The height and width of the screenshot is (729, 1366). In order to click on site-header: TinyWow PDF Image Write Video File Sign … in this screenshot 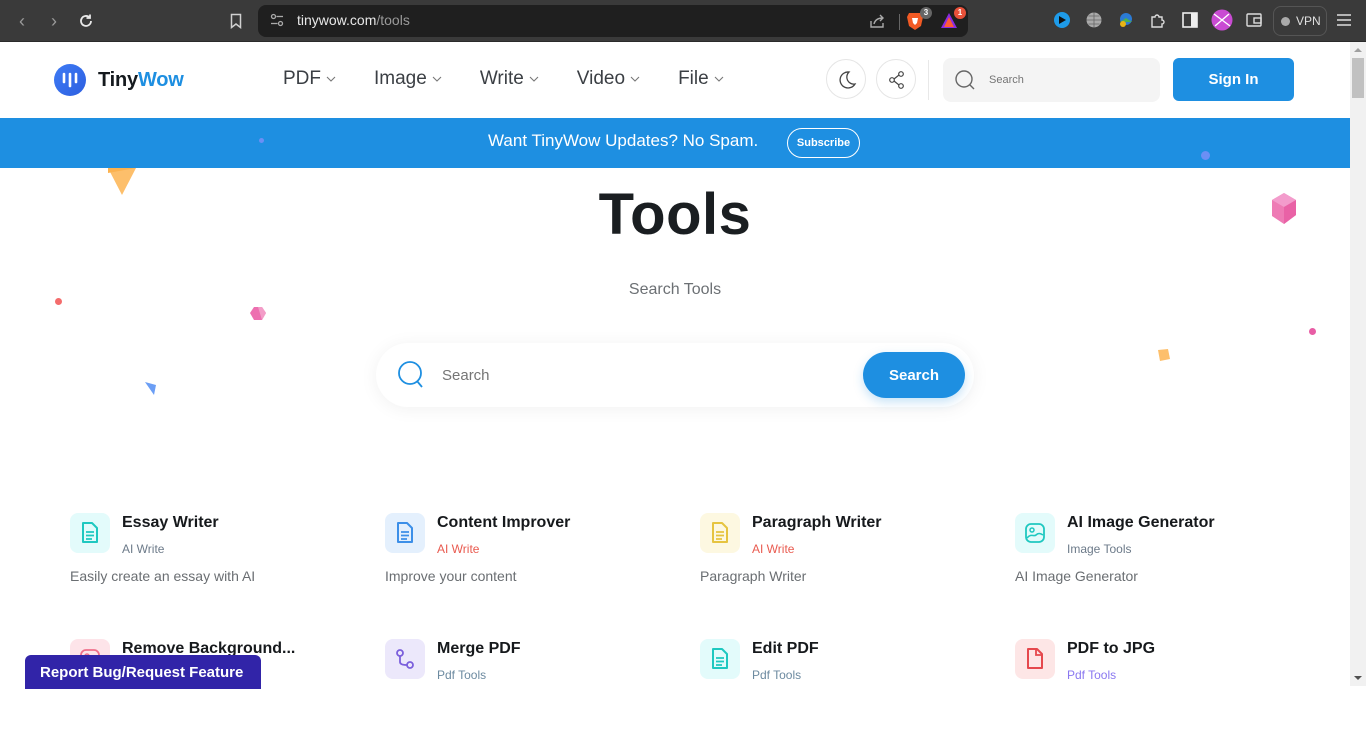, I will do `click(675, 80)`.